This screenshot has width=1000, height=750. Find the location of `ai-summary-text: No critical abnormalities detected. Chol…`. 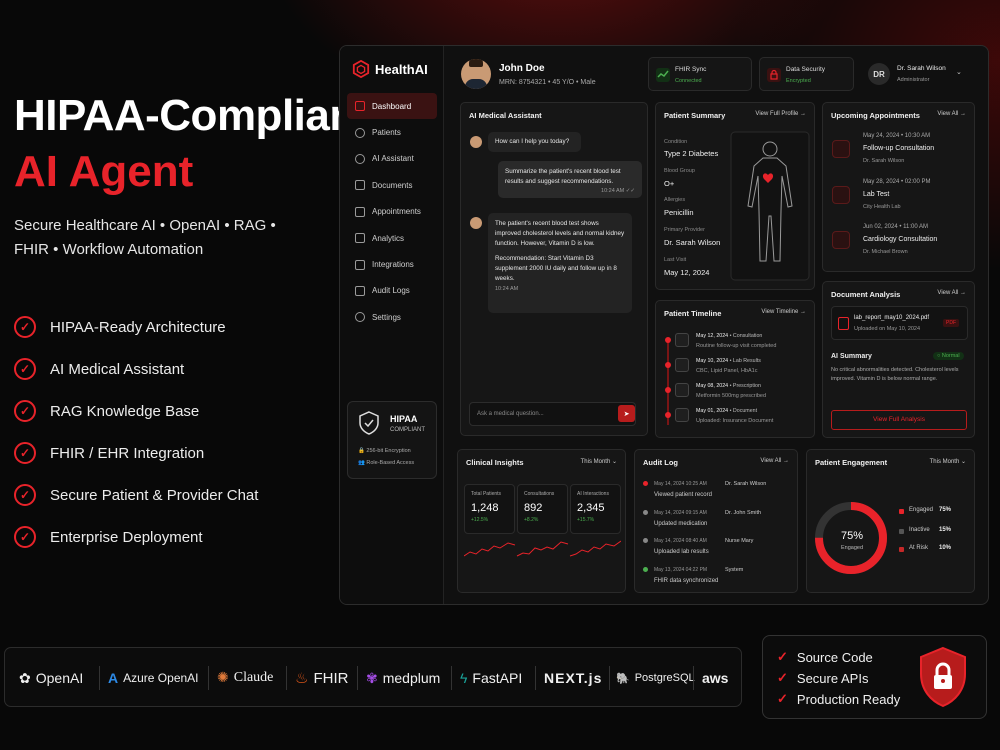

ai-summary-text: No critical abnormalities detected. Chol… is located at coordinates (895, 374).